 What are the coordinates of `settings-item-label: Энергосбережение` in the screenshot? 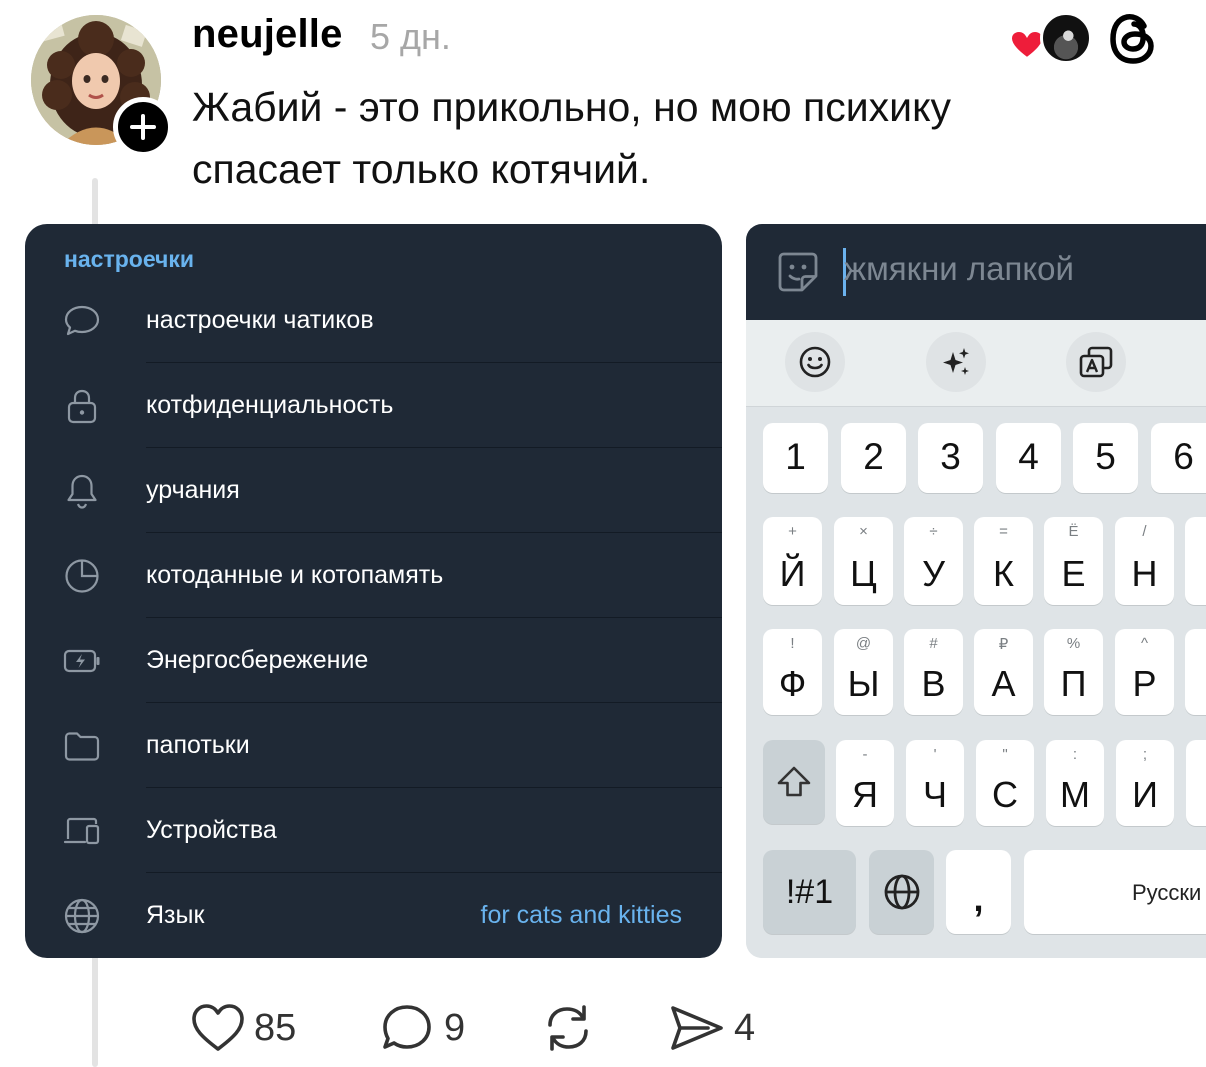 It's located at (257, 660).